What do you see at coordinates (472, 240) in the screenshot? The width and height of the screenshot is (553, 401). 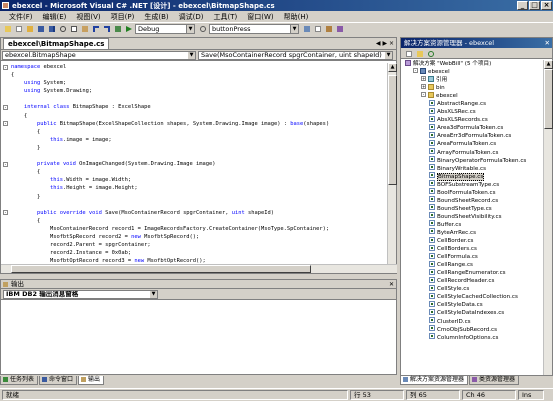 I see `tree-item: CellBorder.cs` at bounding box center [472, 240].